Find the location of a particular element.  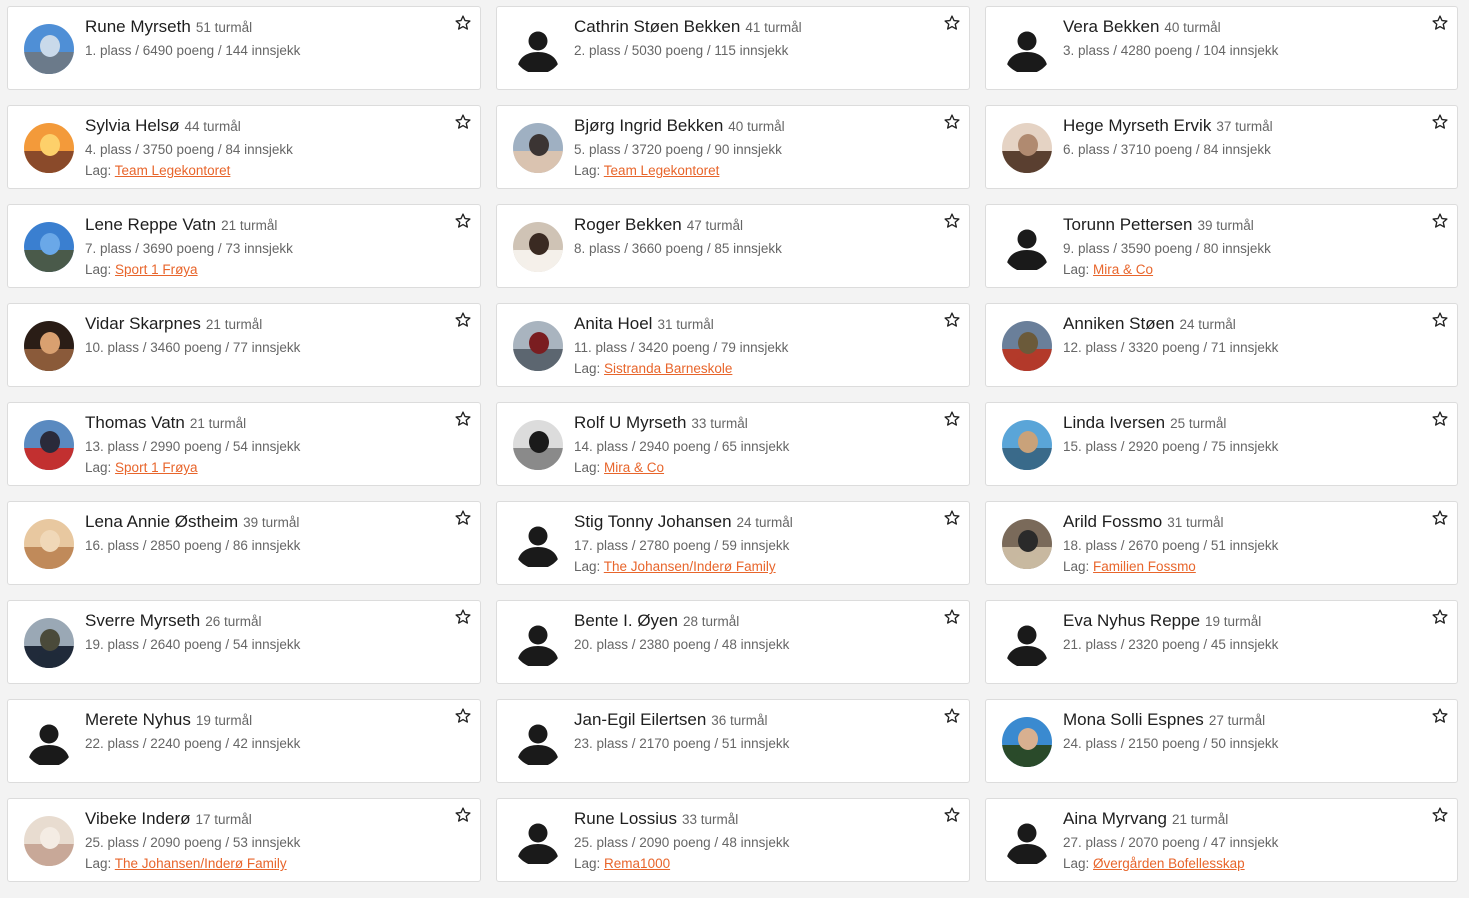

user-name: Rolf U Myrseth is located at coordinates (630, 422).